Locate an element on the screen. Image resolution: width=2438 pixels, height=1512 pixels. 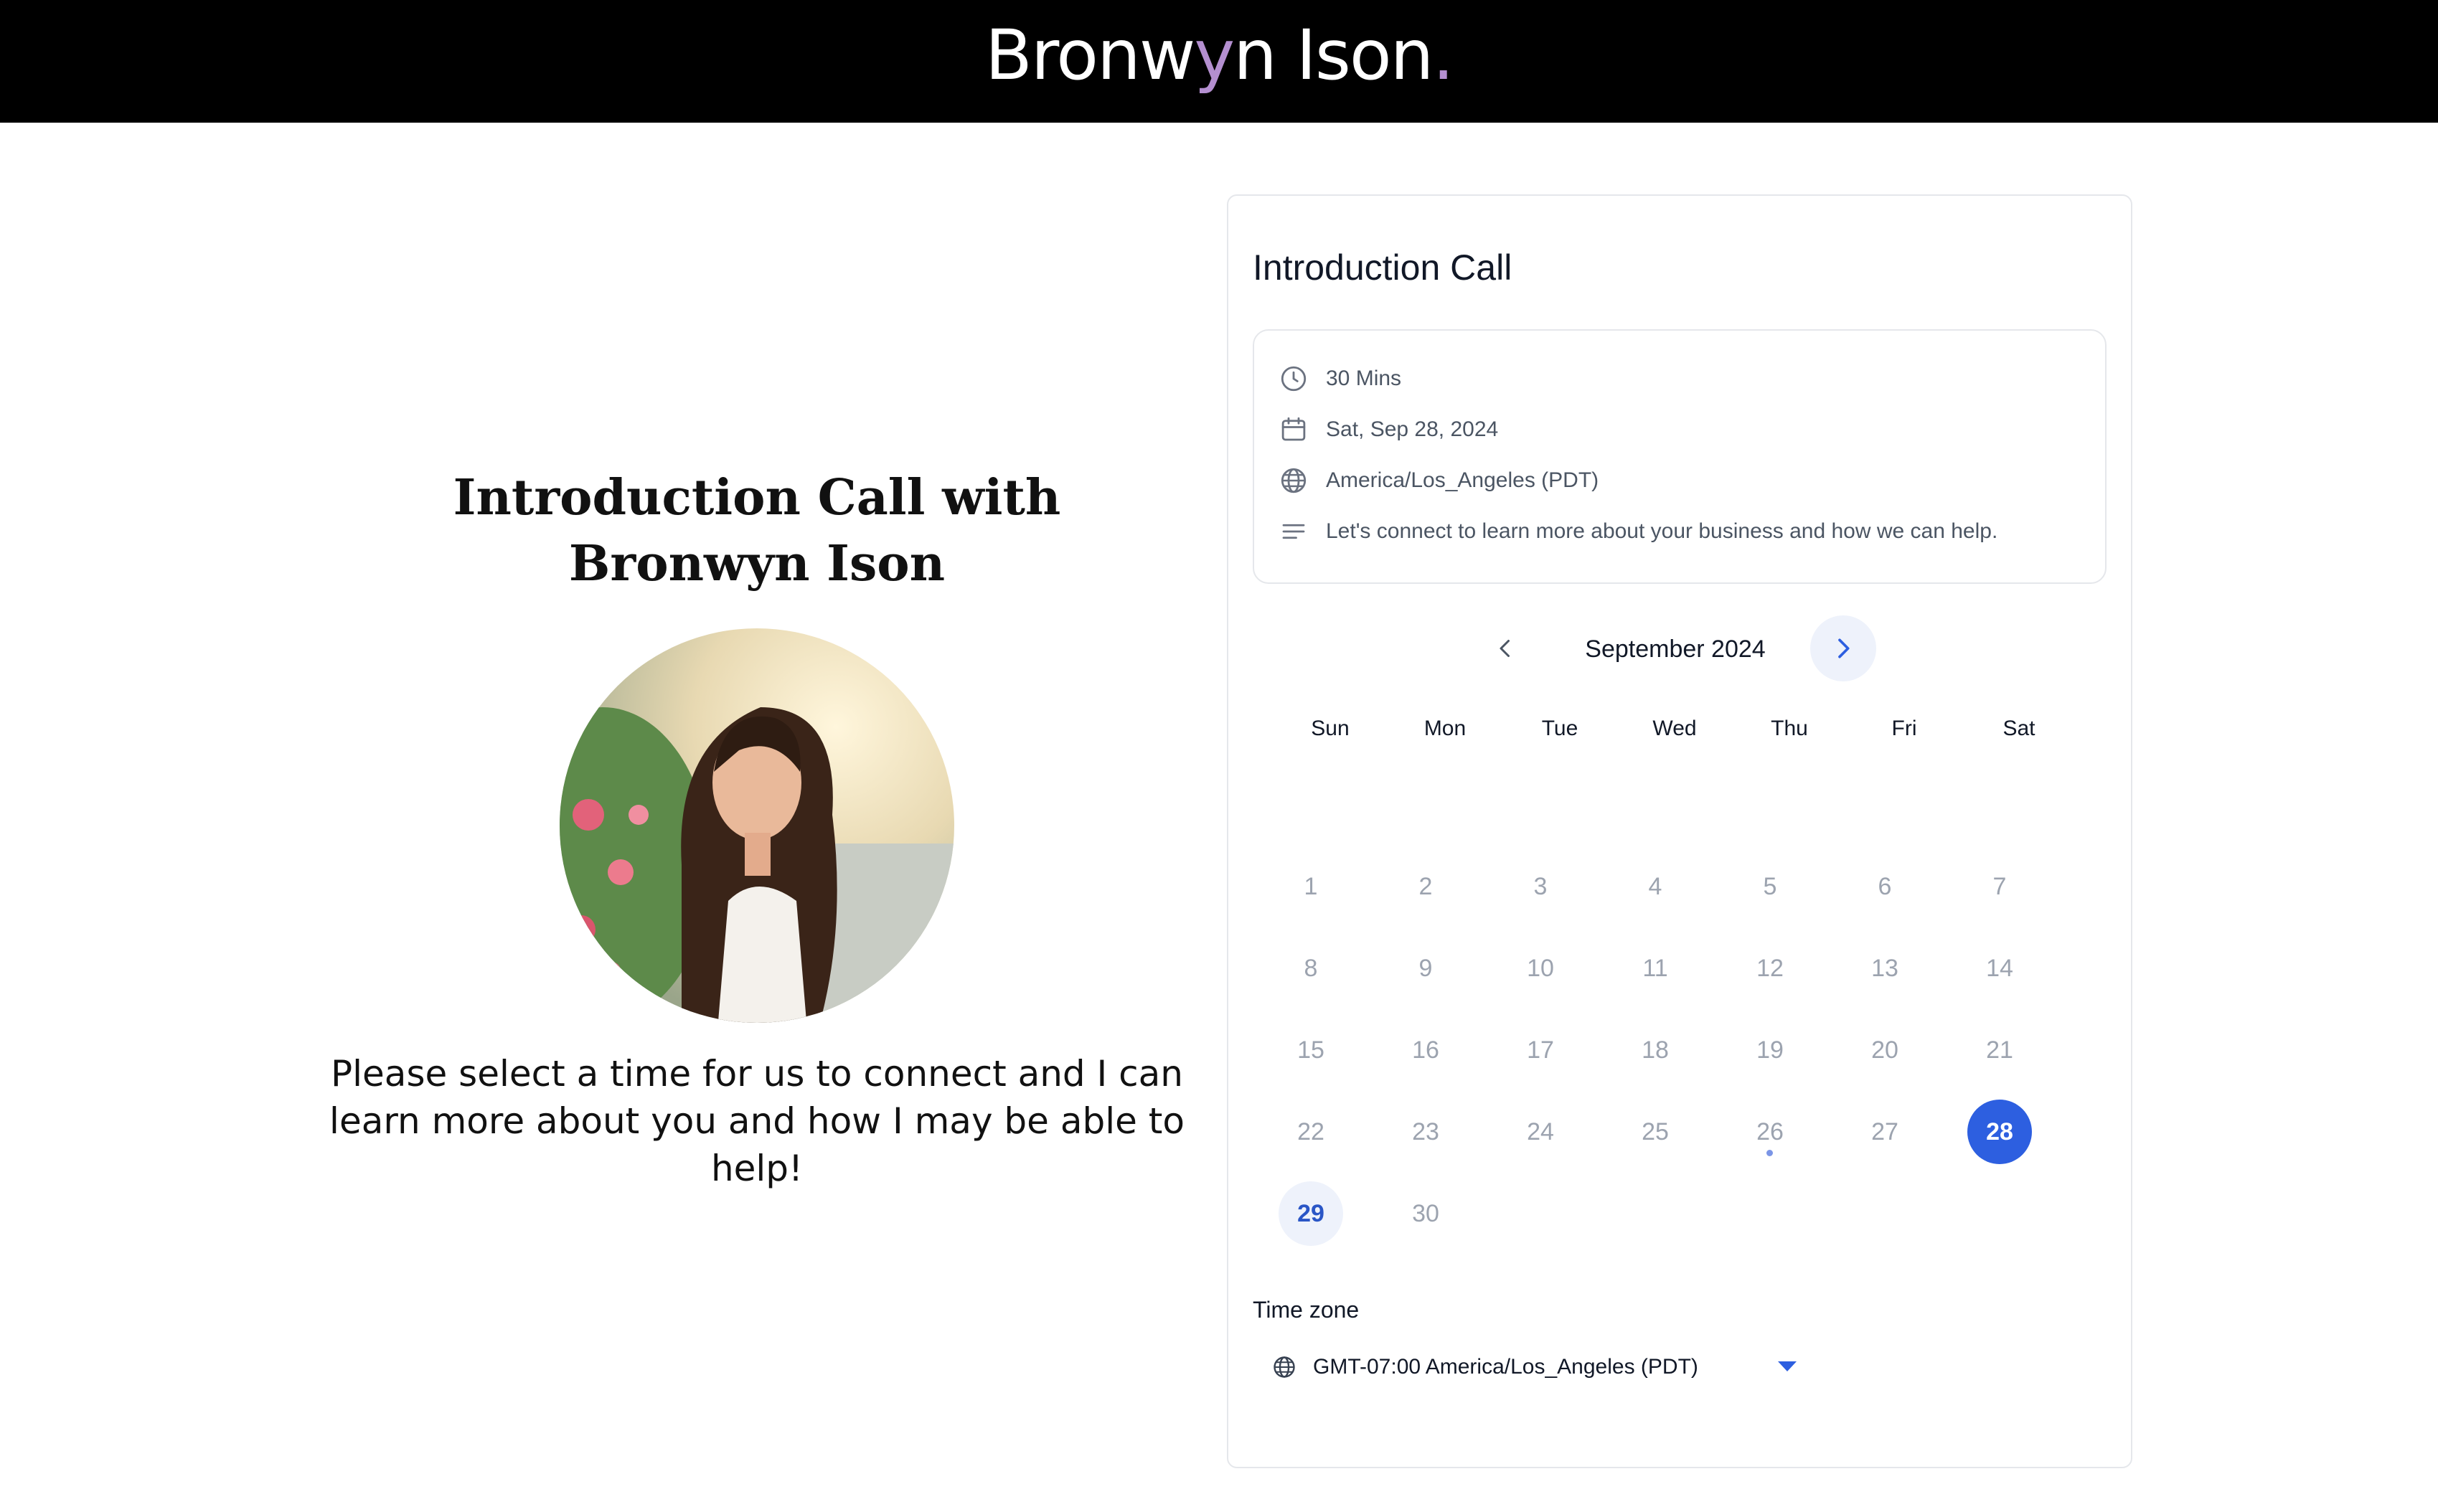
day-6: 6 is located at coordinates (1885, 886).